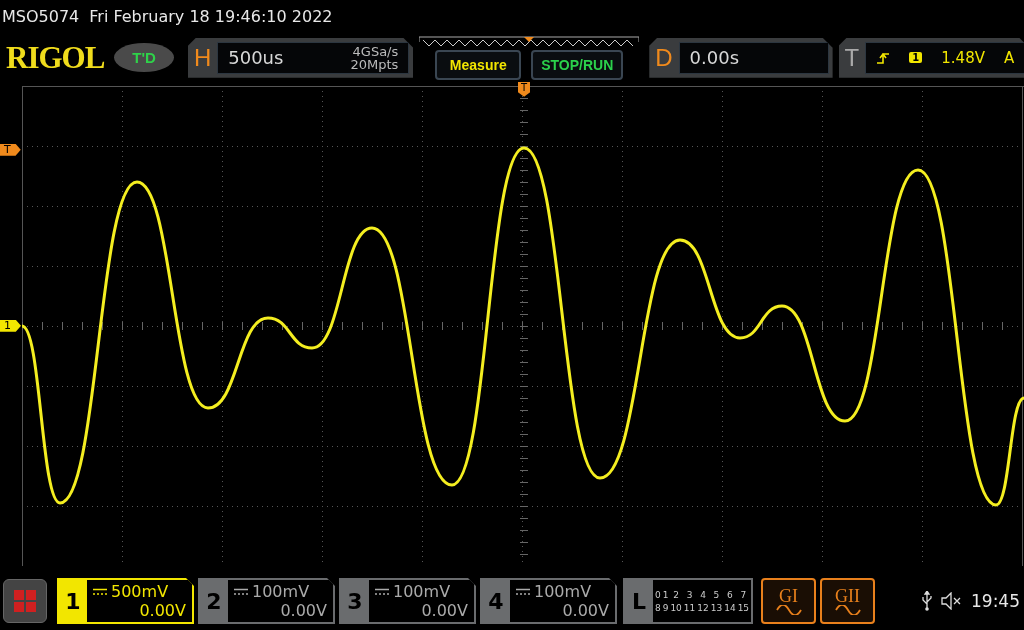 The height and width of the screenshot is (630, 1024). I want to click on logic-label: L, so click(639, 601).